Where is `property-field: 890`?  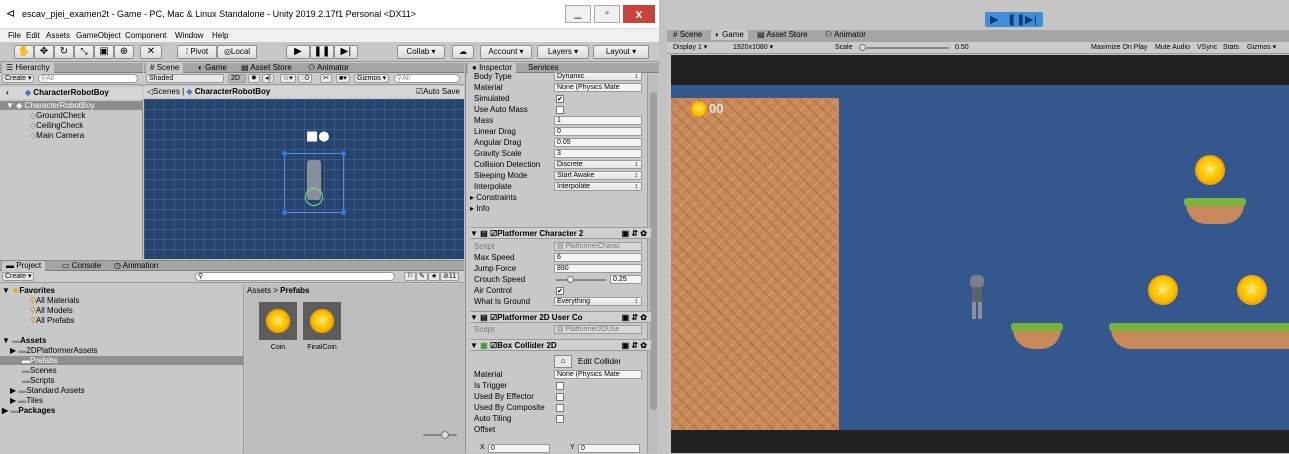 property-field: 890 is located at coordinates (598, 268).